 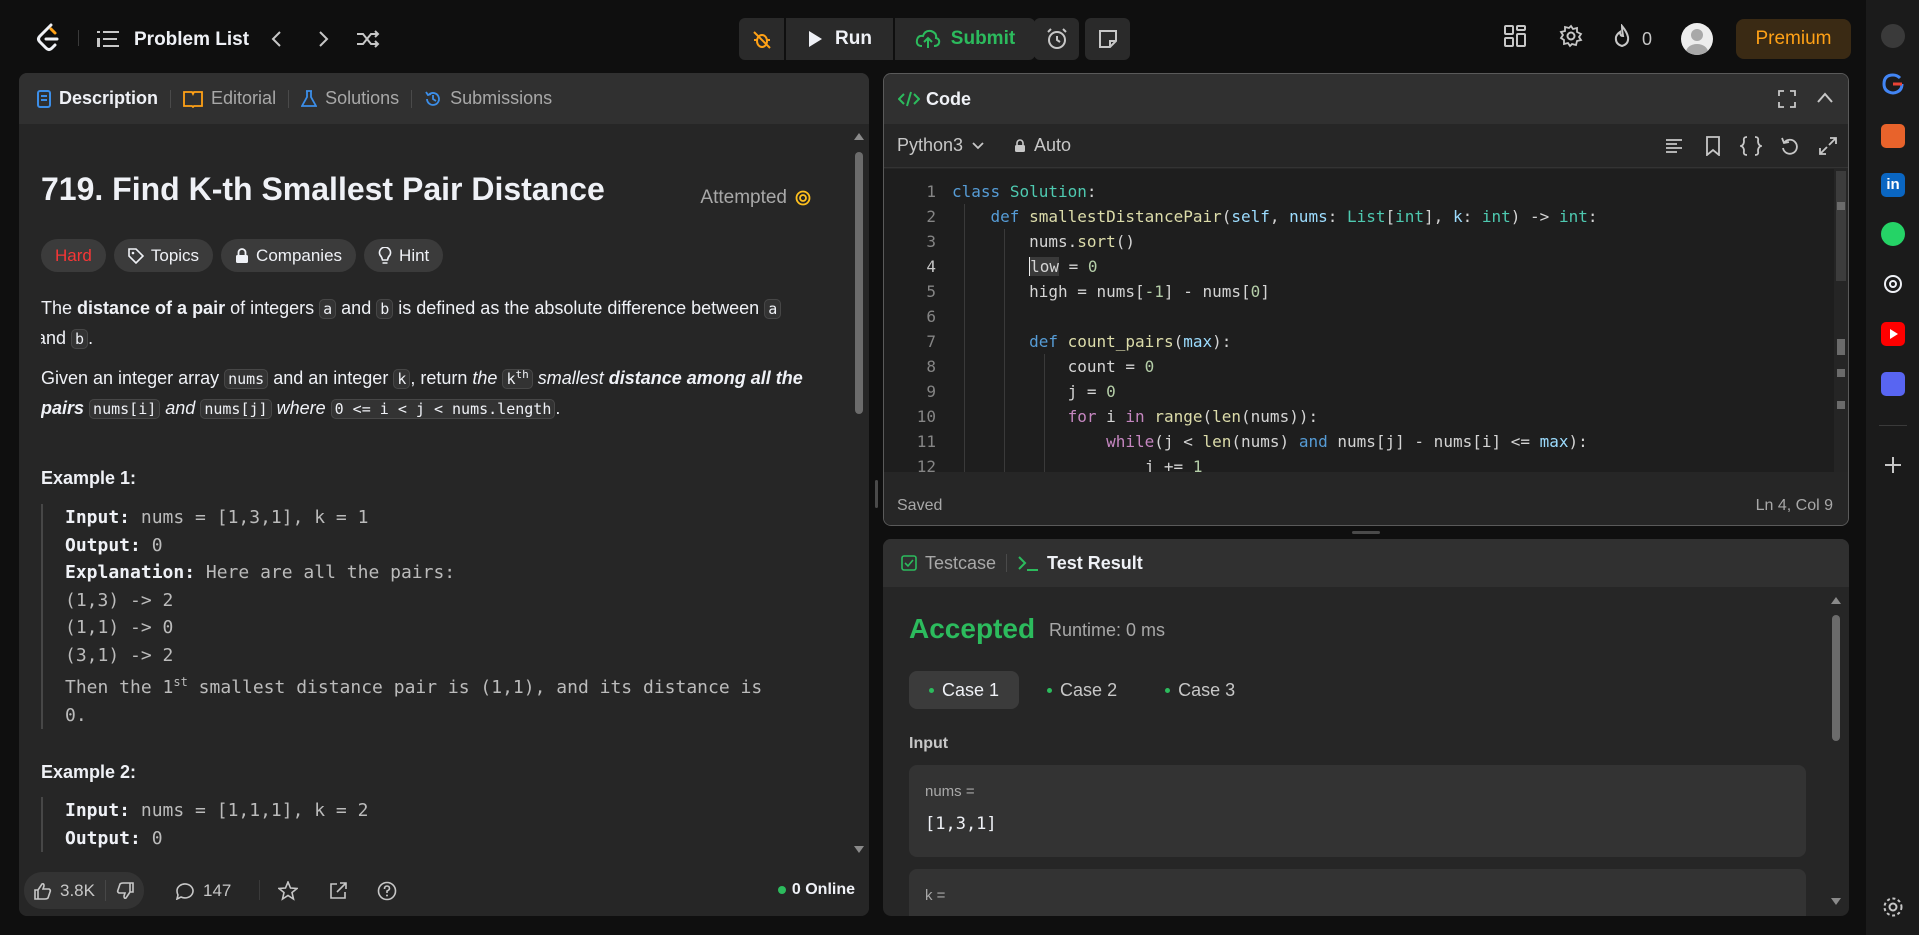 I want to click on mode-label: Auto, so click(x=1053, y=145).